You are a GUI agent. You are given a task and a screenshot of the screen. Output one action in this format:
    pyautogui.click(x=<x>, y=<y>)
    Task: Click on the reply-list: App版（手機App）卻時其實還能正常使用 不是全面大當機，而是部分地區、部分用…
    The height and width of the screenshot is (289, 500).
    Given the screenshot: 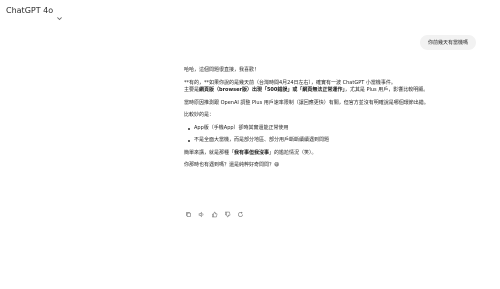 What is the action you would take?
    pyautogui.click(x=334, y=135)
    